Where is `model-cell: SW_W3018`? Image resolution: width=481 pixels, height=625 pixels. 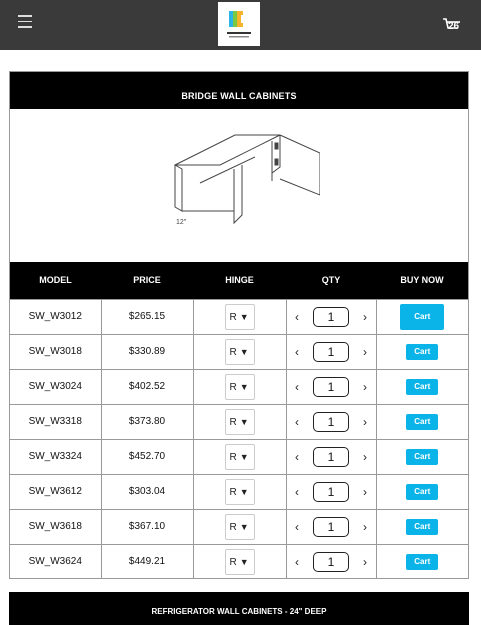
model-cell: SW_W3018 is located at coordinates (55, 351).